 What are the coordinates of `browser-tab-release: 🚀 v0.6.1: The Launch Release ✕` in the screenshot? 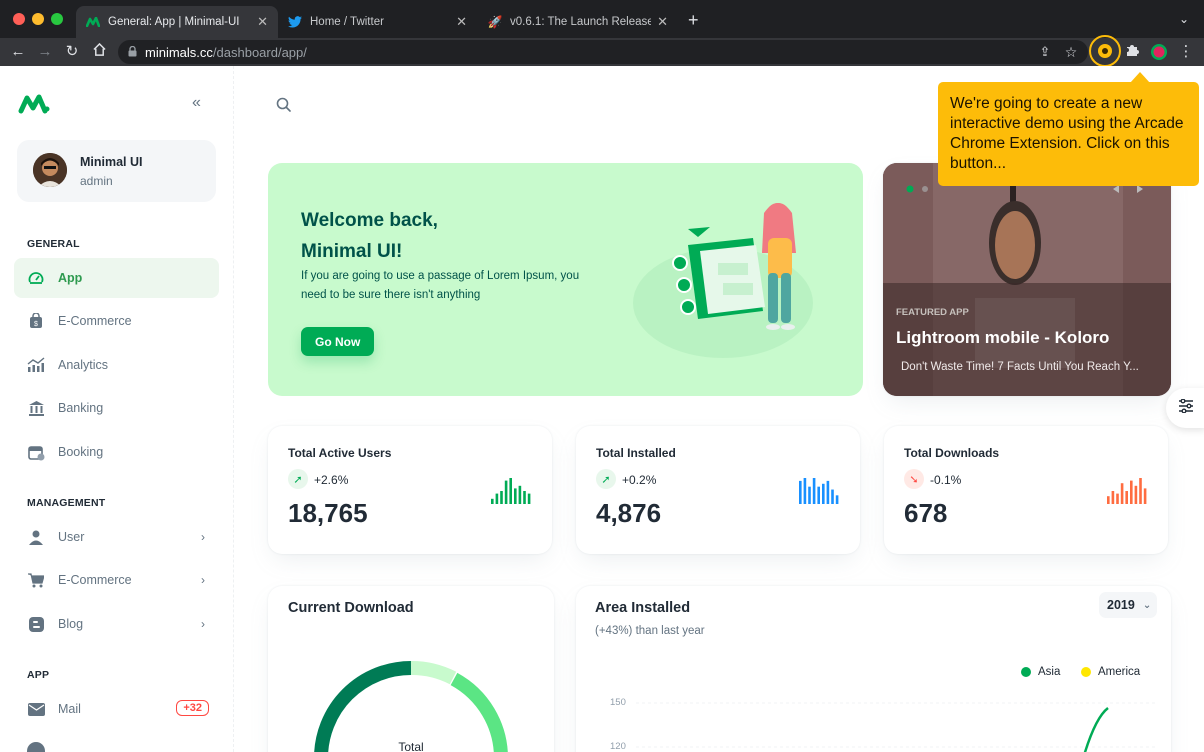 It's located at (578, 22).